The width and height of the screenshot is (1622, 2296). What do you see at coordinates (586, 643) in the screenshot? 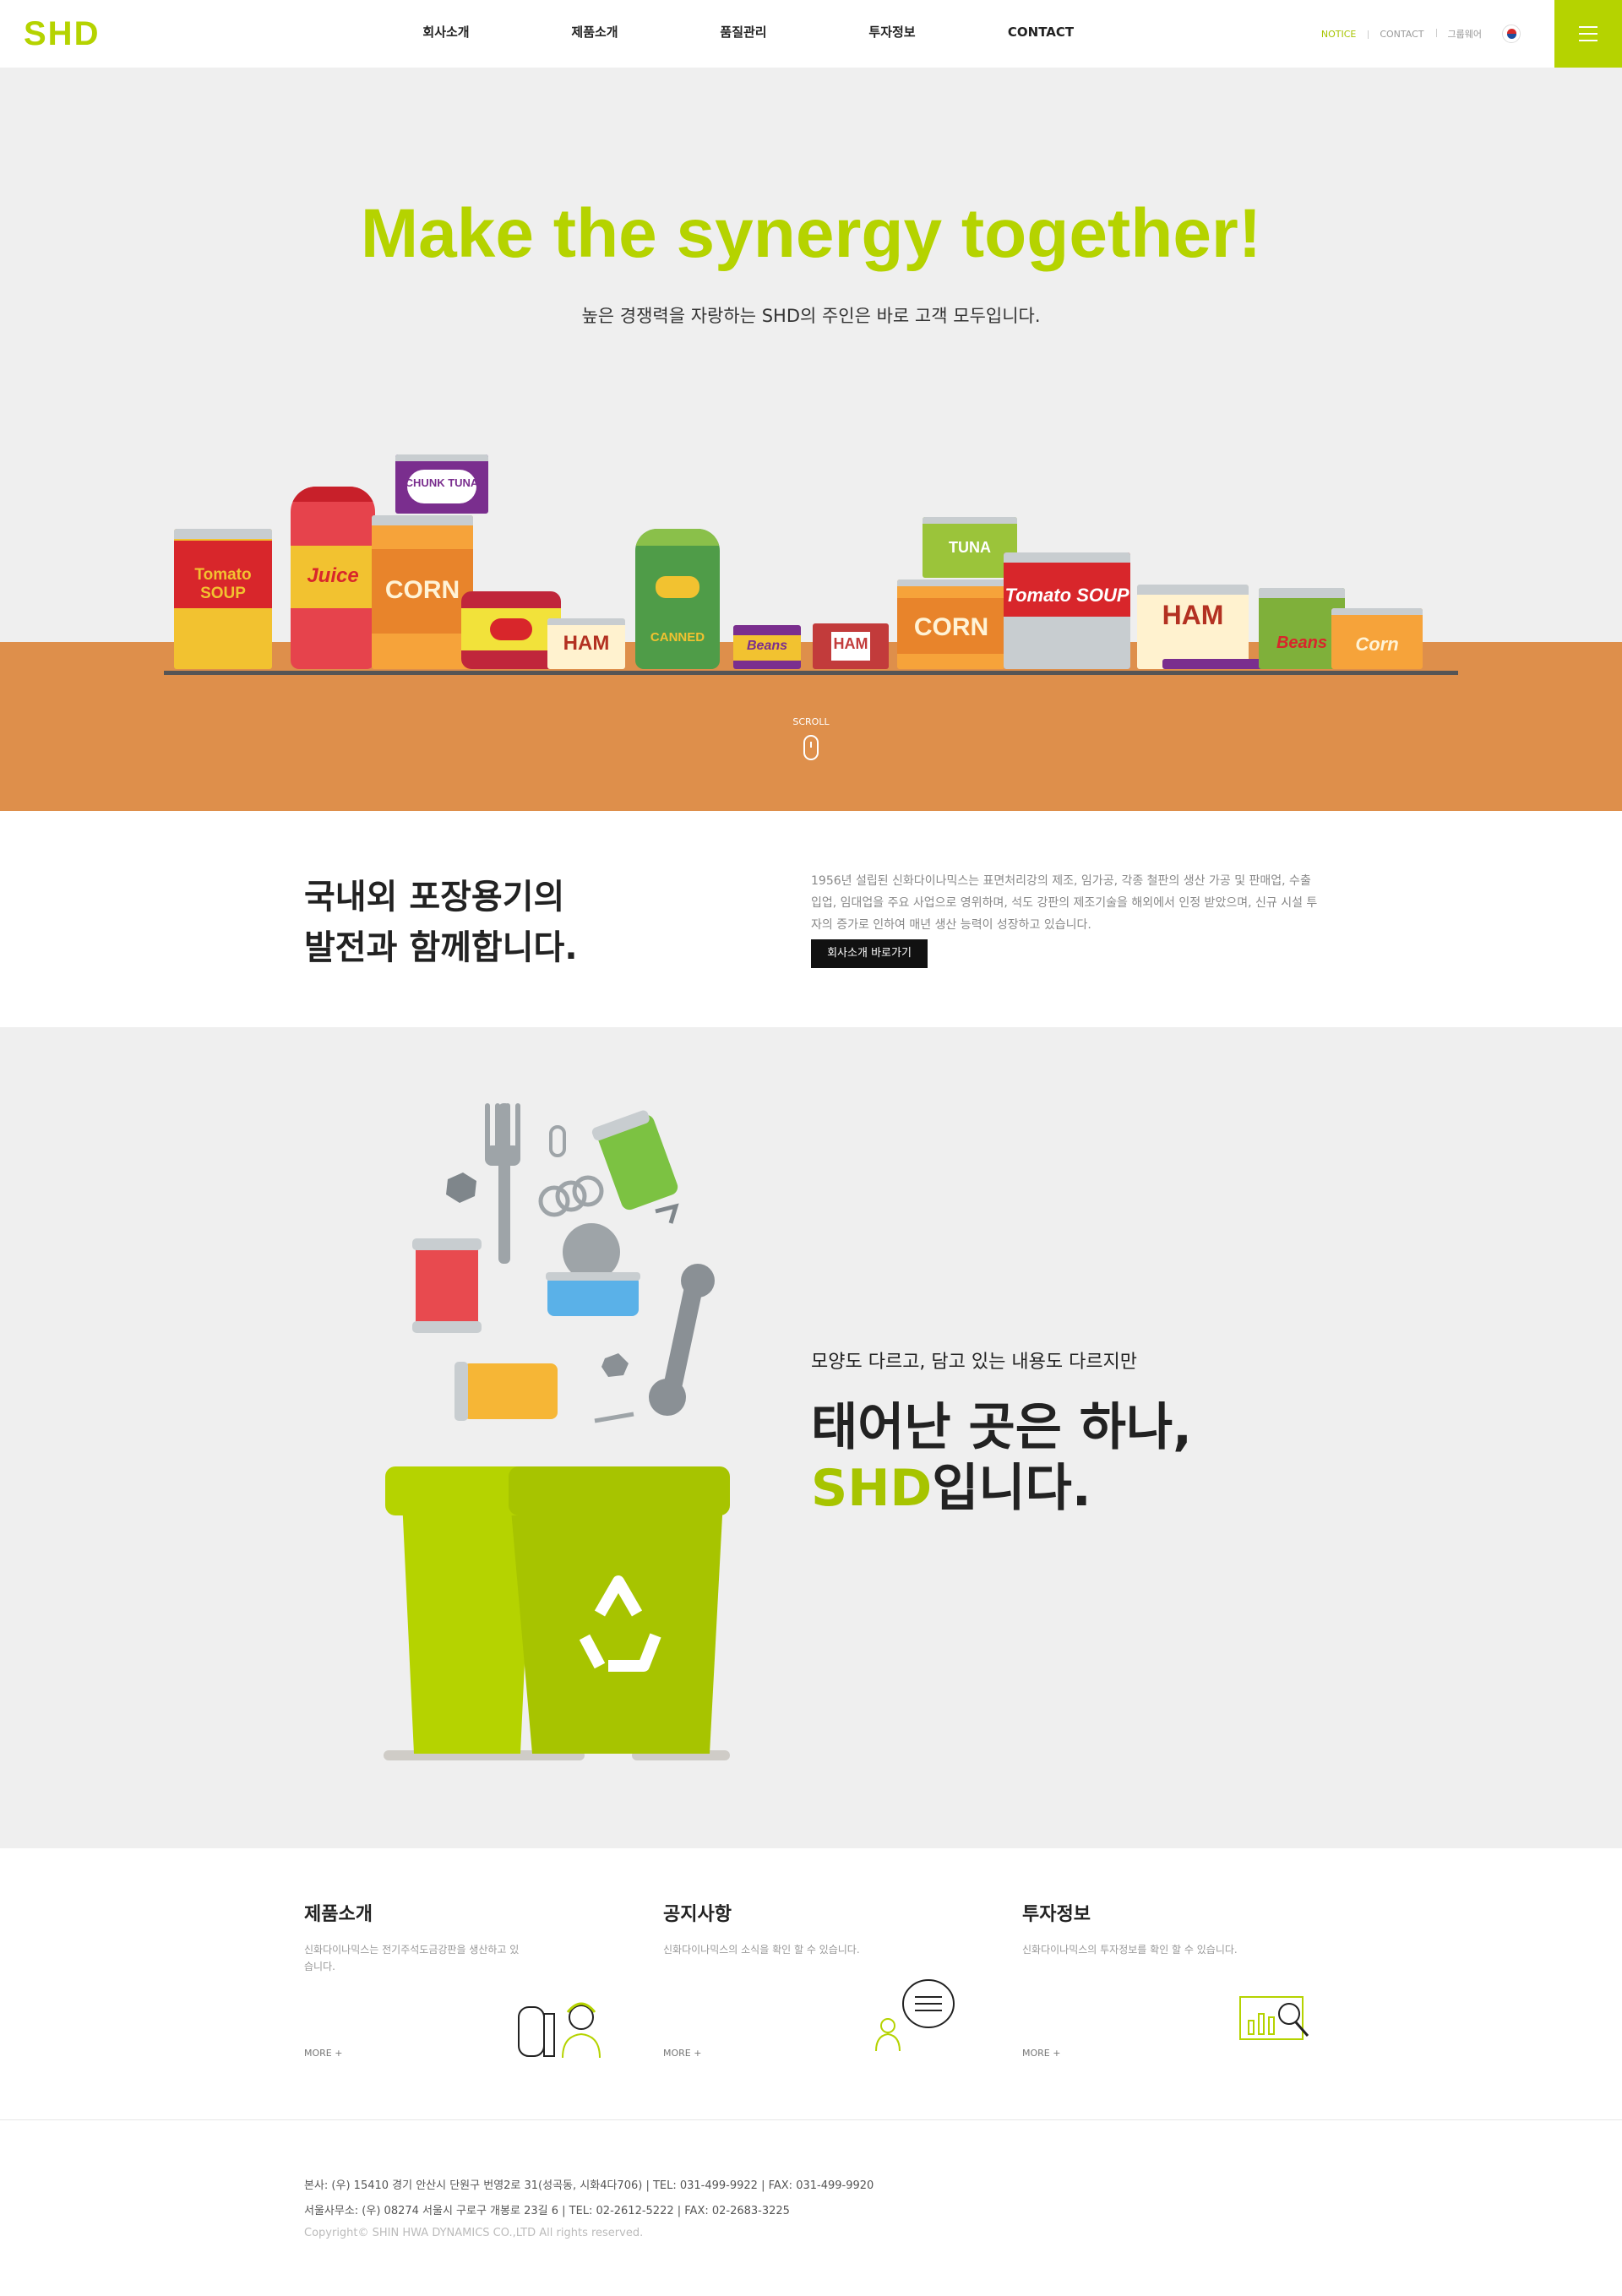
I see `can-ham: HAM` at bounding box center [586, 643].